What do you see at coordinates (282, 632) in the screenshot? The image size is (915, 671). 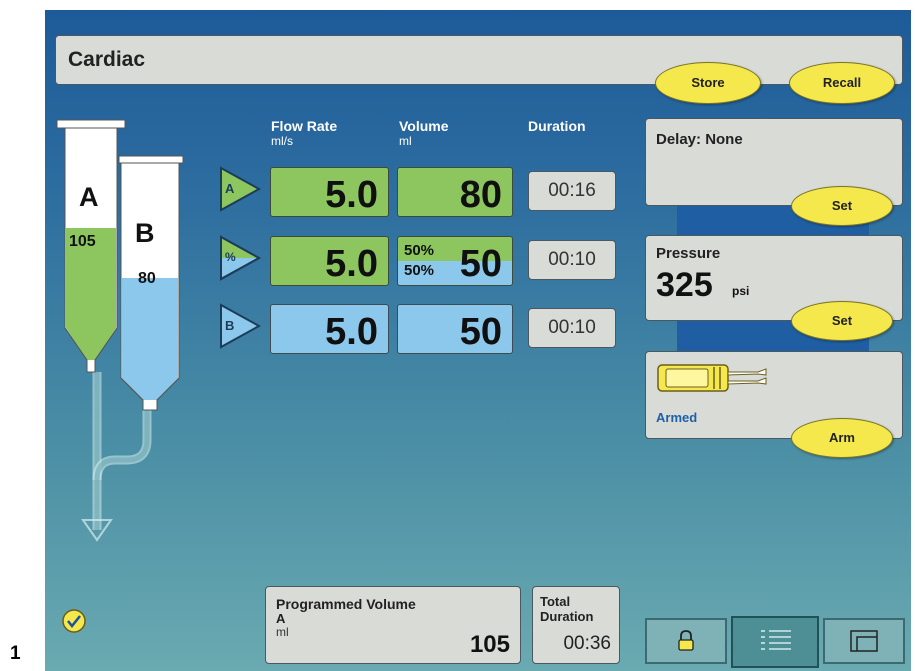 I see `programmed-volume-unit: ml` at bounding box center [282, 632].